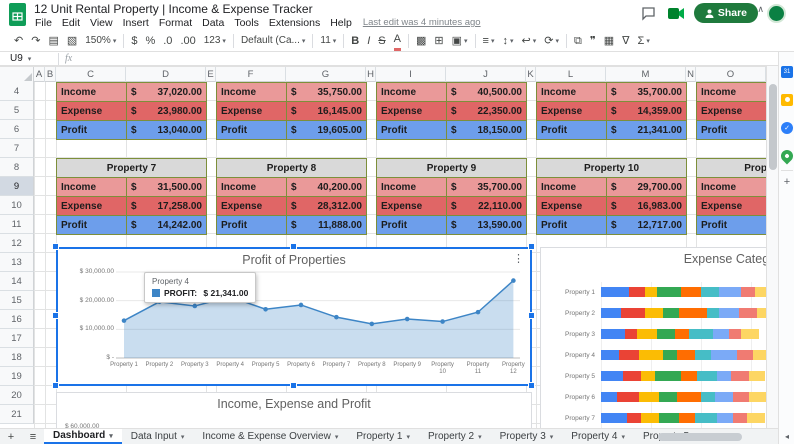  Describe the element at coordinates (527, 436) in the screenshot. I see `sheet-tab-property-3: Property 3 ▾` at that location.